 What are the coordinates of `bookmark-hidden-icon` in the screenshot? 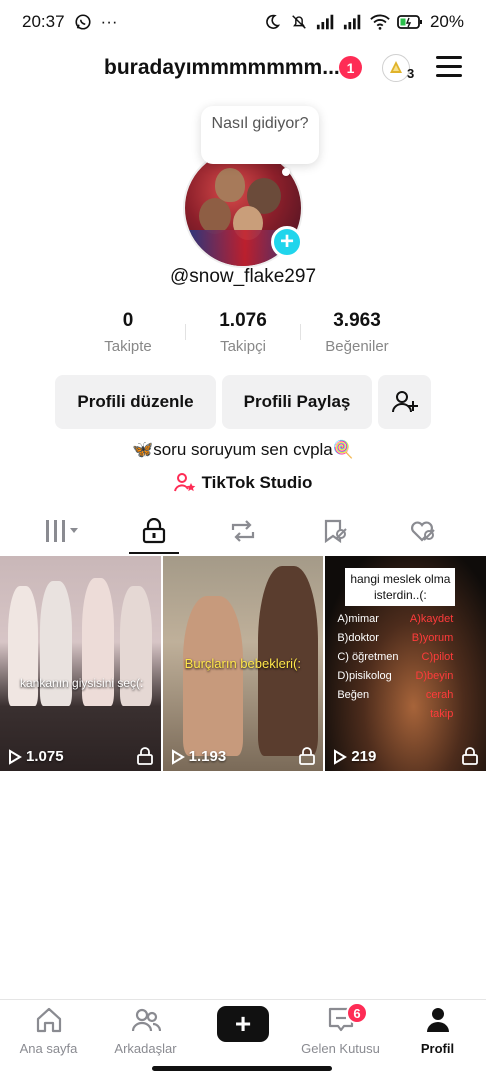 It's located at (335, 531).